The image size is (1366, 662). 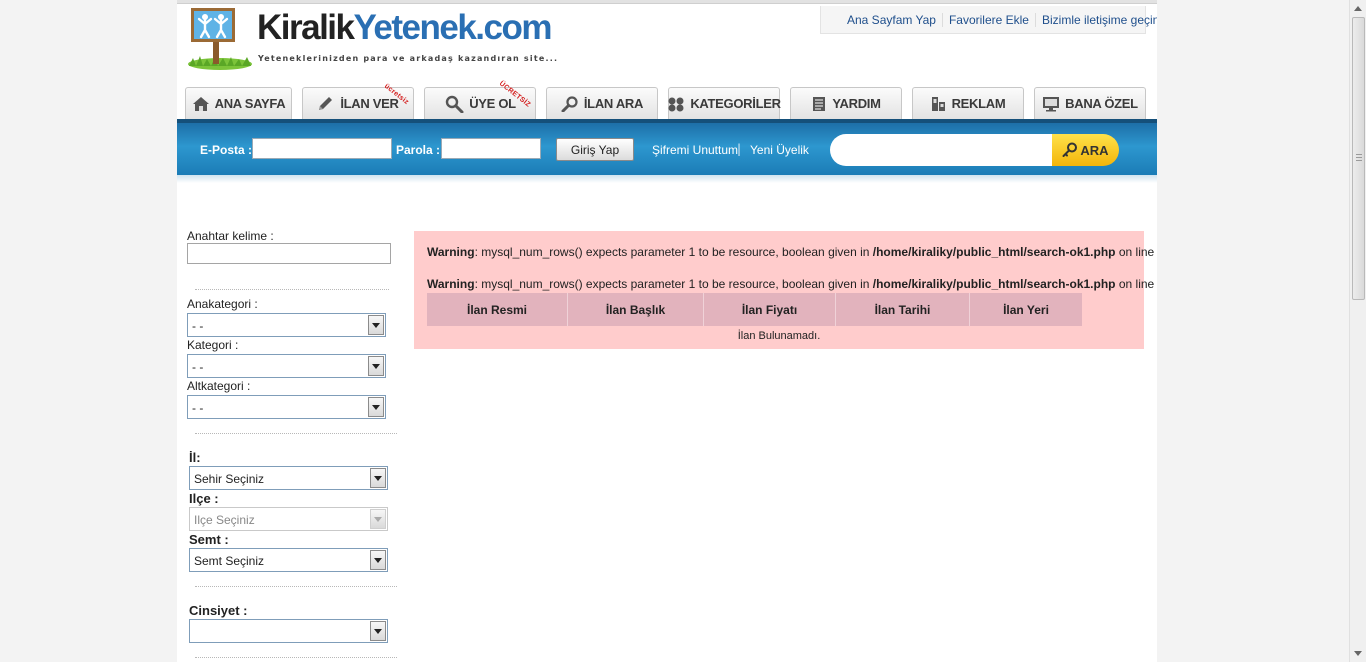 I want to click on forgot-password-link: Şifremi Unuttum, so click(x=695, y=150).